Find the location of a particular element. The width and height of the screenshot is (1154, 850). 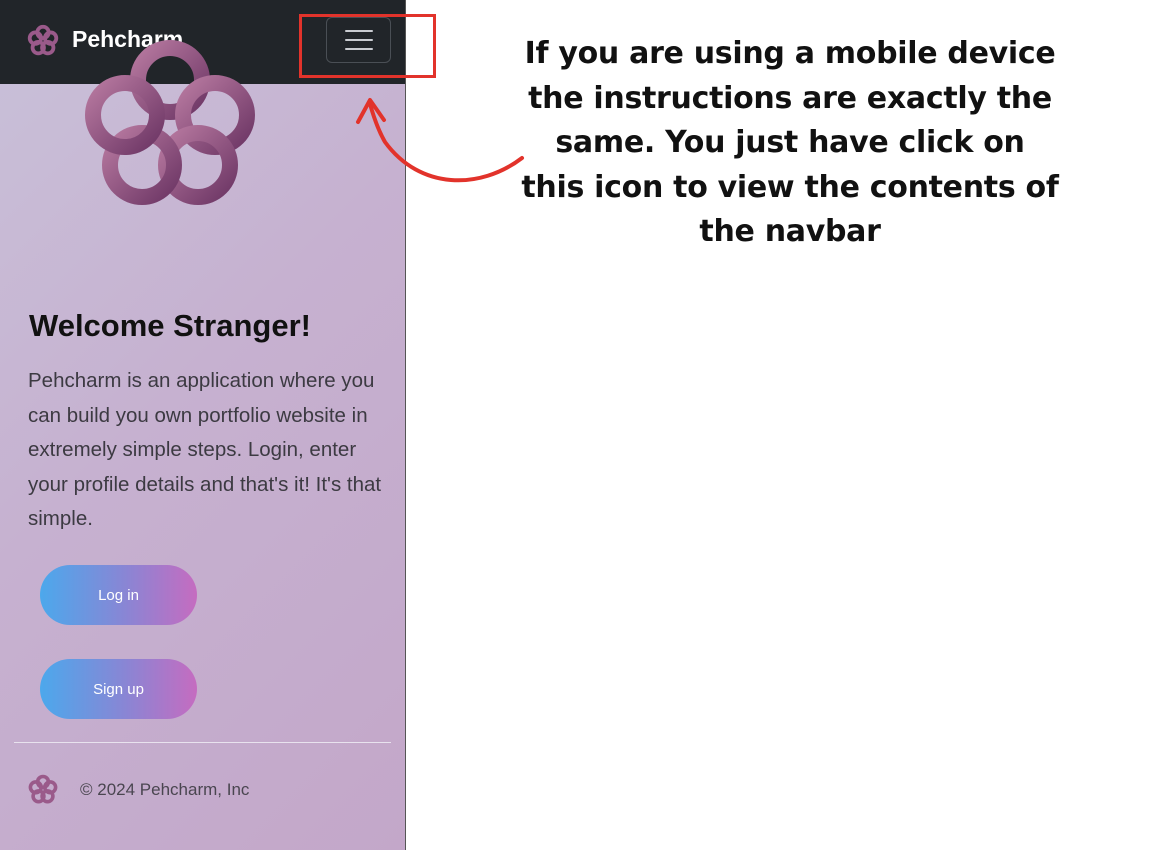

footer-copyright: © 2024 Pehcharm, Inc is located at coordinates (165, 789).